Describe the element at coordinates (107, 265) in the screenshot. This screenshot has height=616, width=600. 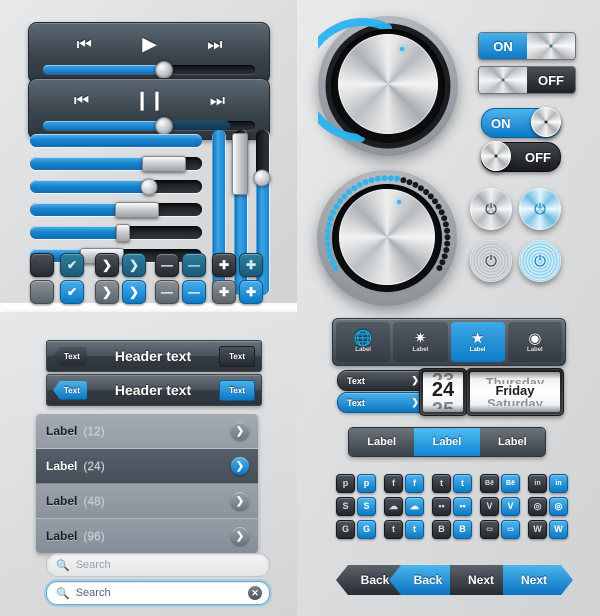
I see `button-chevron-dark: ❯` at that location.